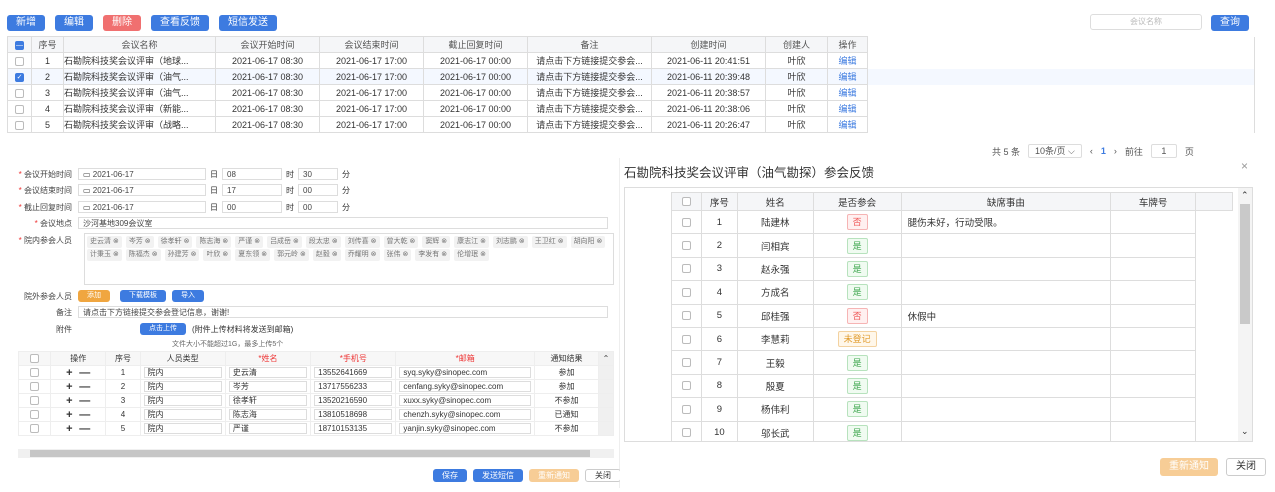  Describe the element at coordinates (19, 44) in the screenshot. I see `select-all-checkbox: —` at that location.